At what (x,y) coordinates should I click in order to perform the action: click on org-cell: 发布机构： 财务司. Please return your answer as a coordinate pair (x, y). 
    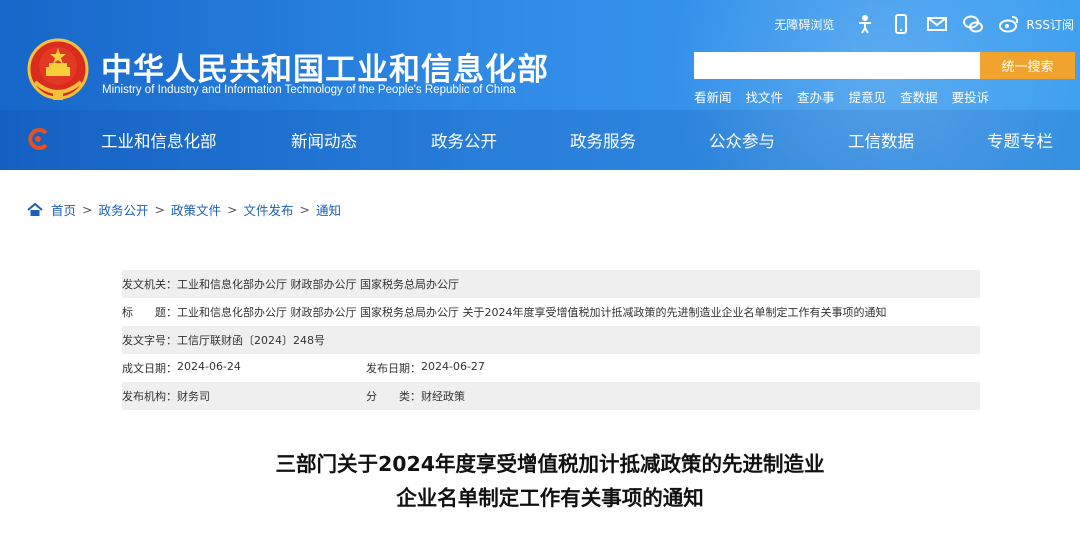
    Looking at the image, I should click on (244, 396).